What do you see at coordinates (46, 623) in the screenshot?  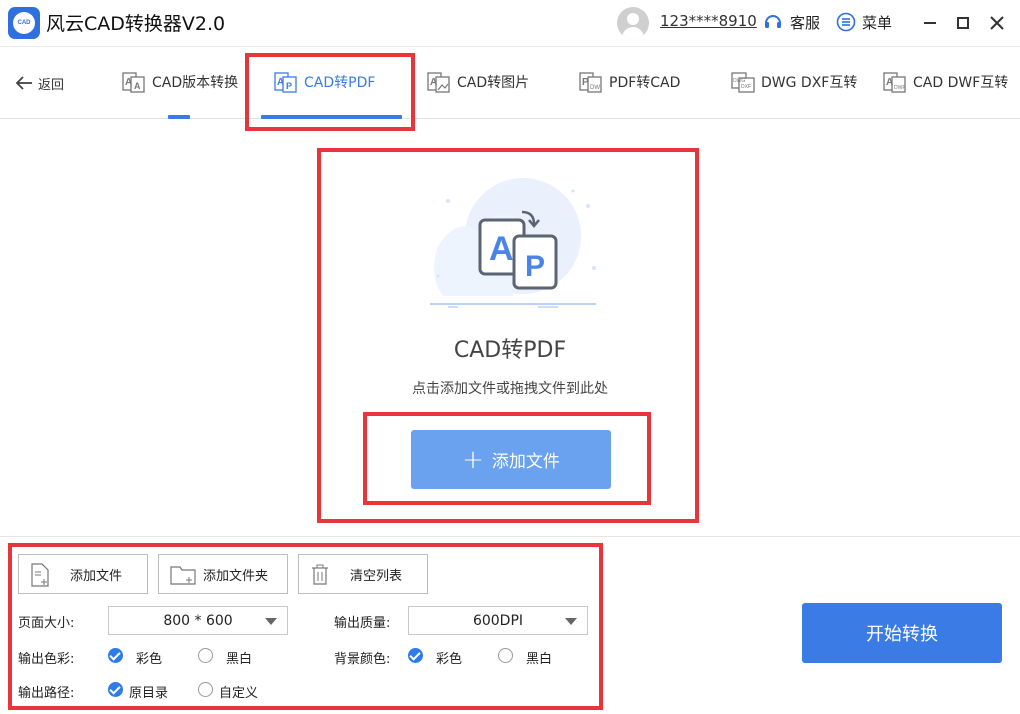 I see `page-size-label: 页面大小:` at bounding box center [46, 623].